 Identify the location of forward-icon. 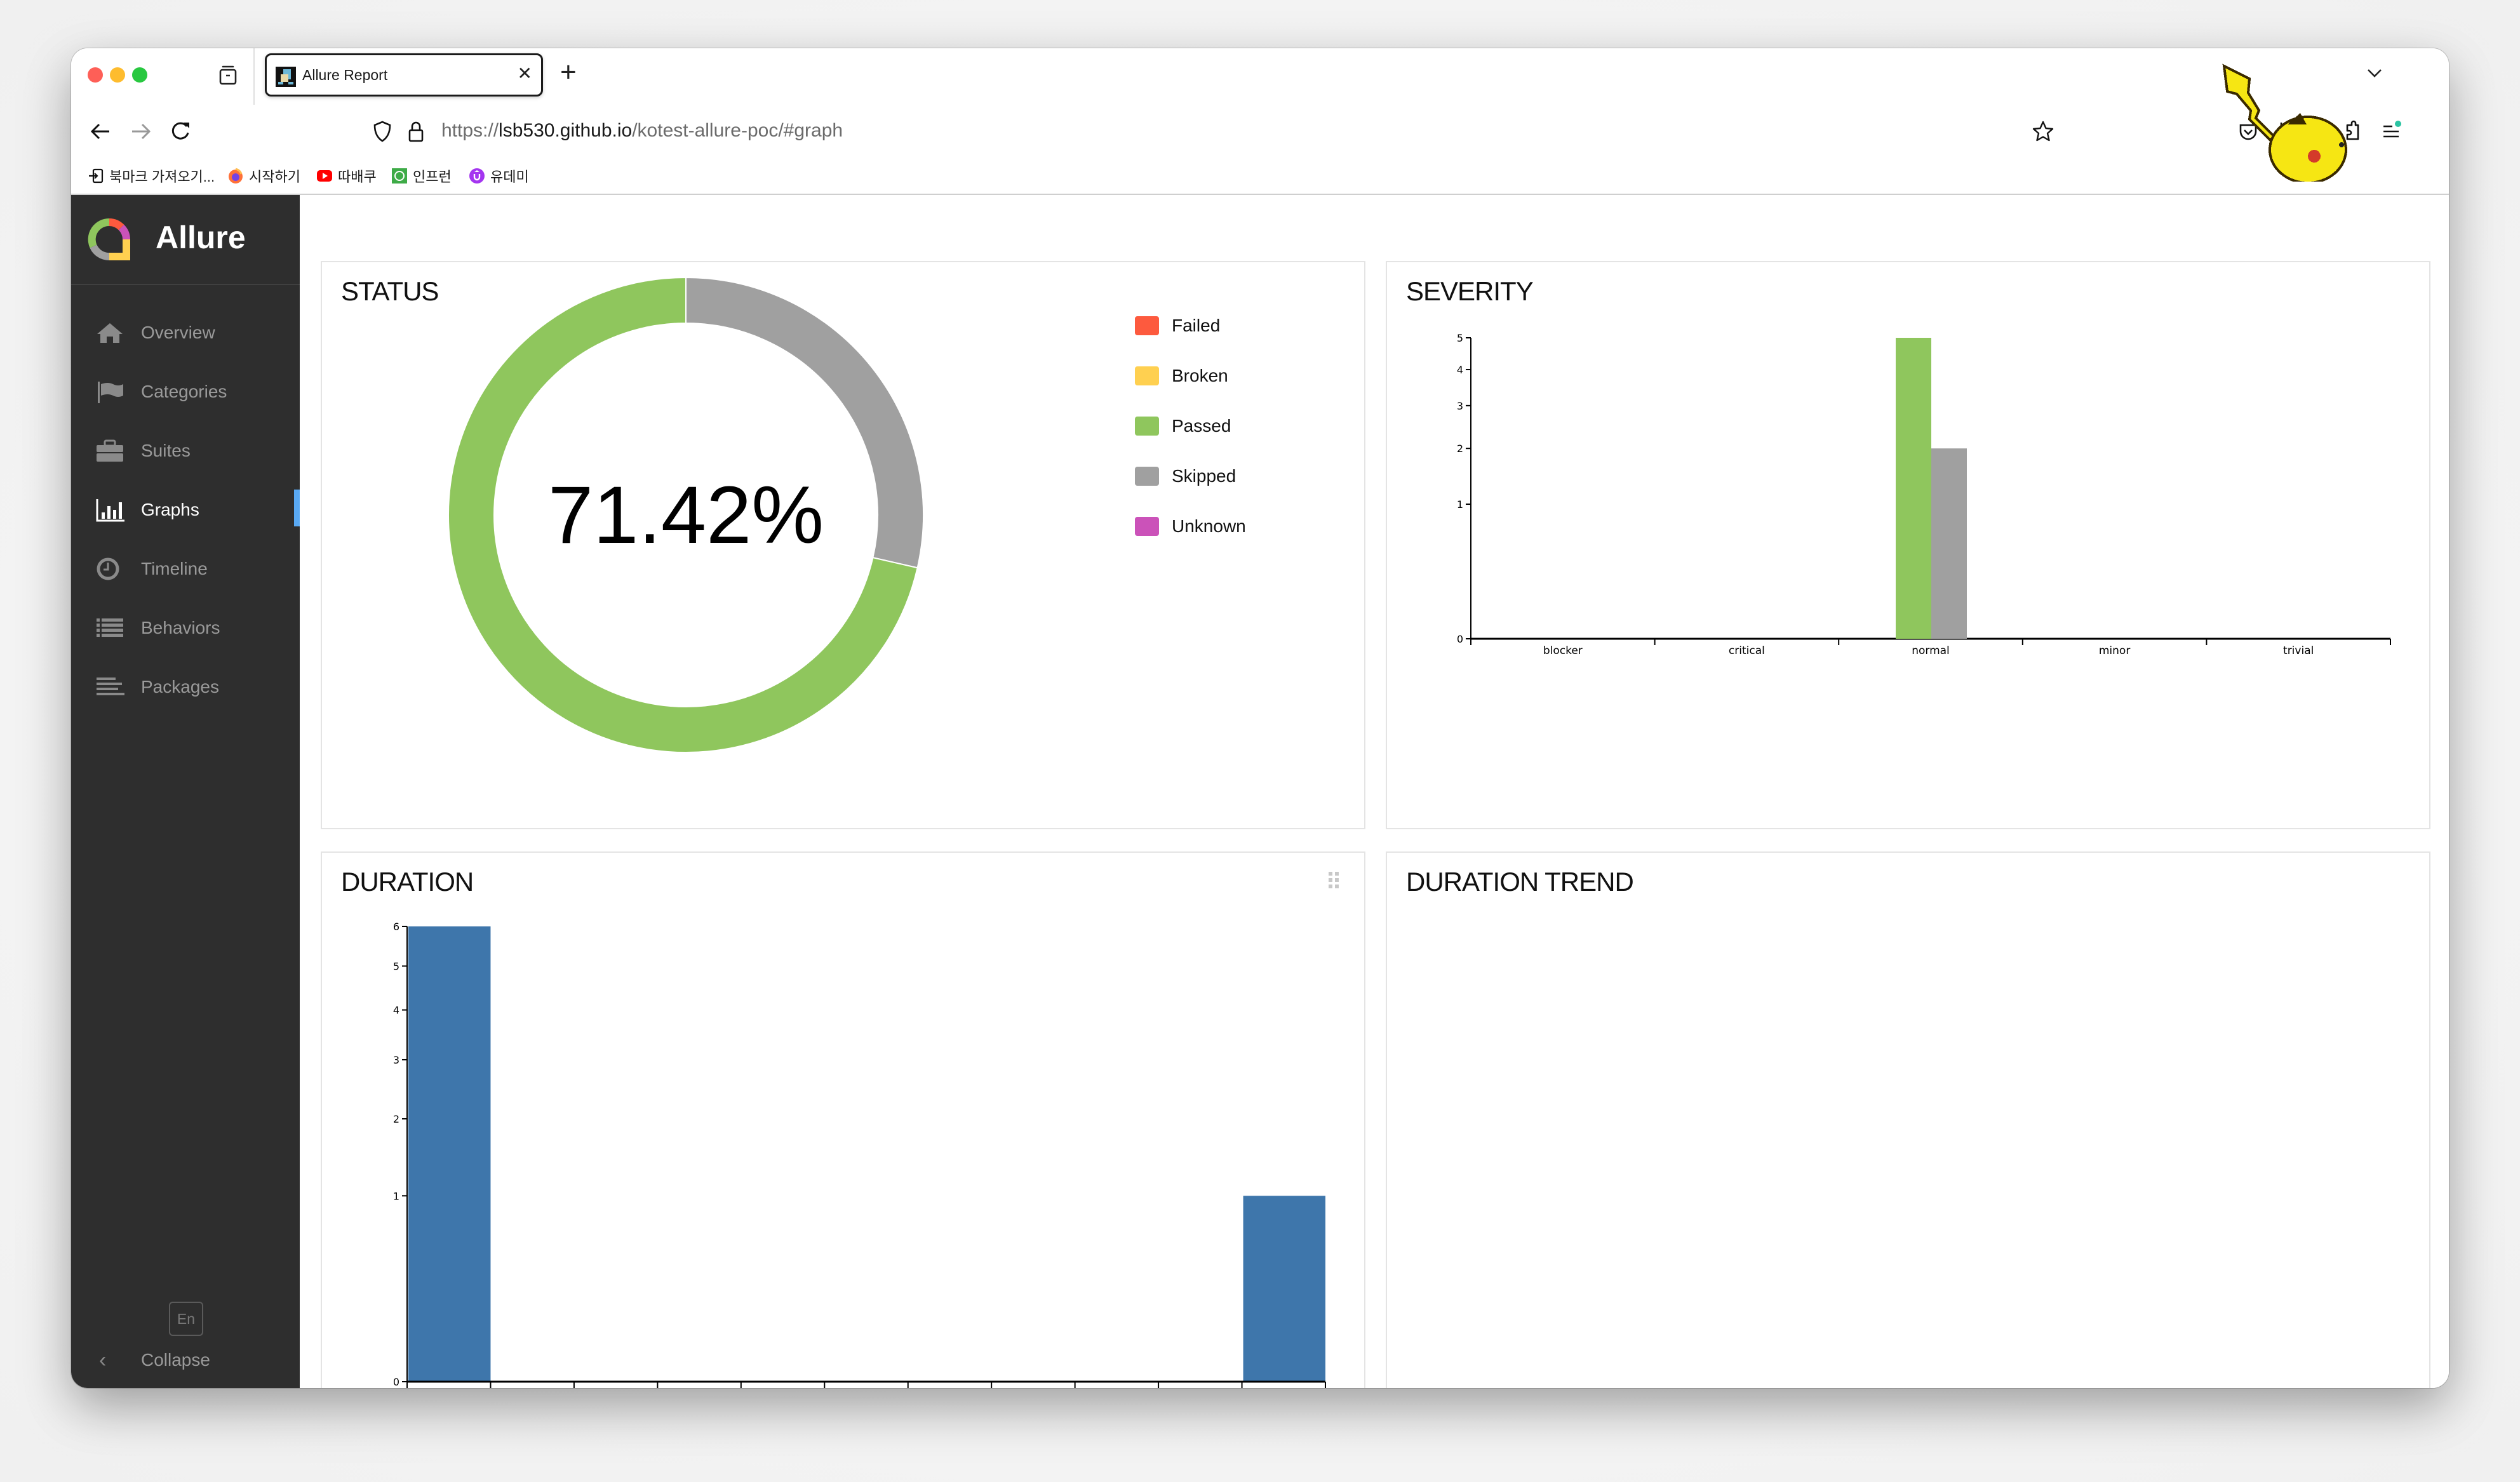
(141, 131).